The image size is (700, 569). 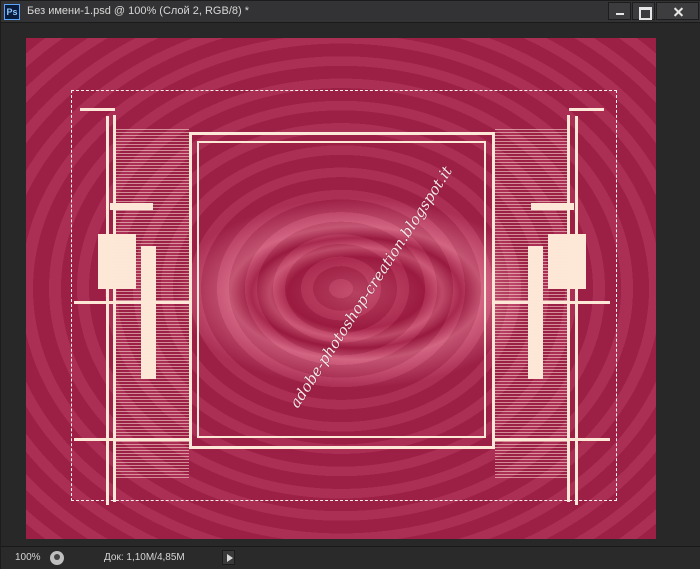 I want to click on restore-button, so click(x=643, y=11).